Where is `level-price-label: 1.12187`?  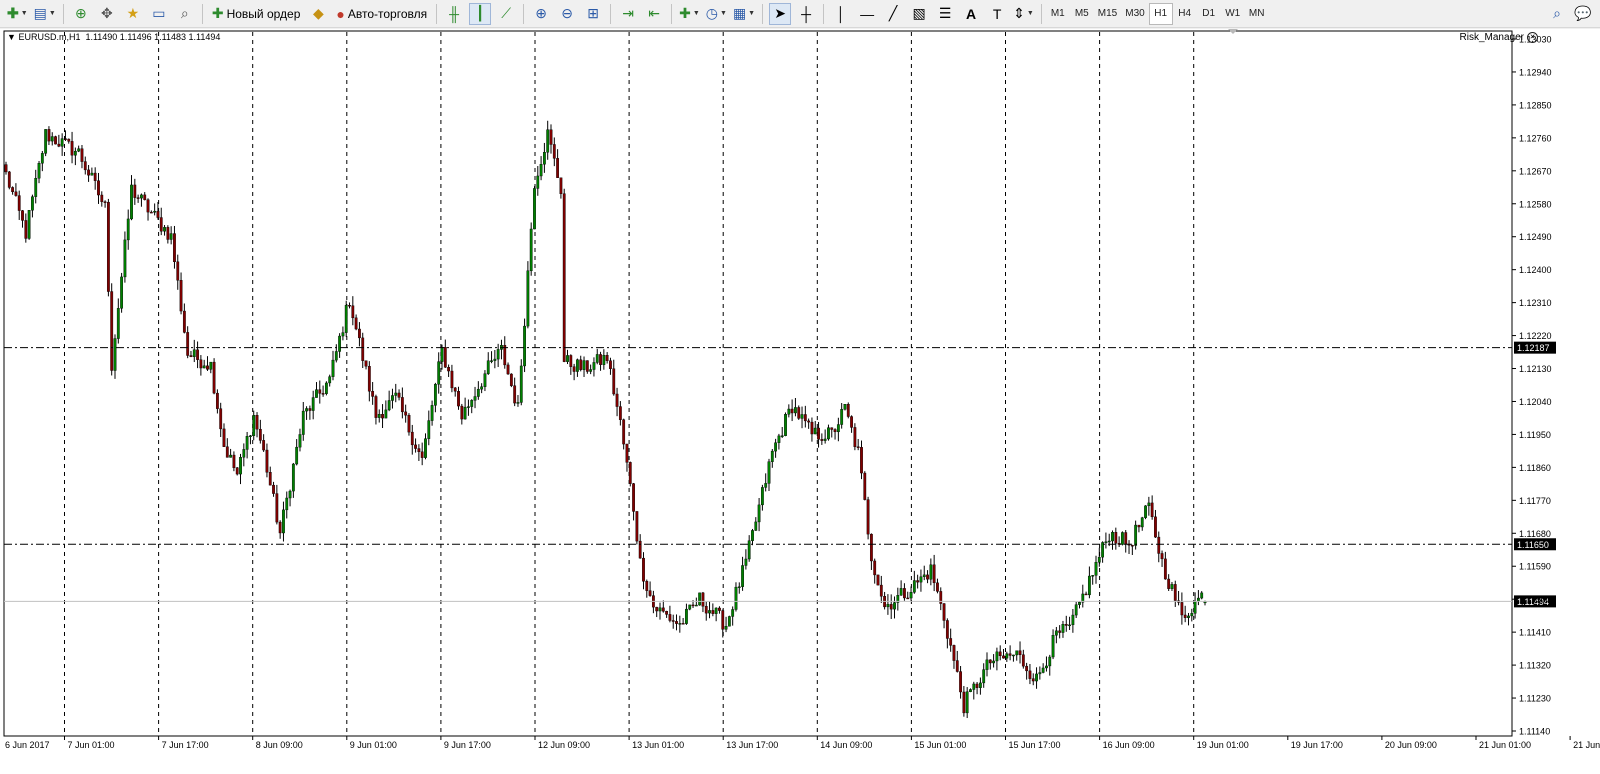
level-price-label: 1.12187 is located at coordinates (1533, 348).